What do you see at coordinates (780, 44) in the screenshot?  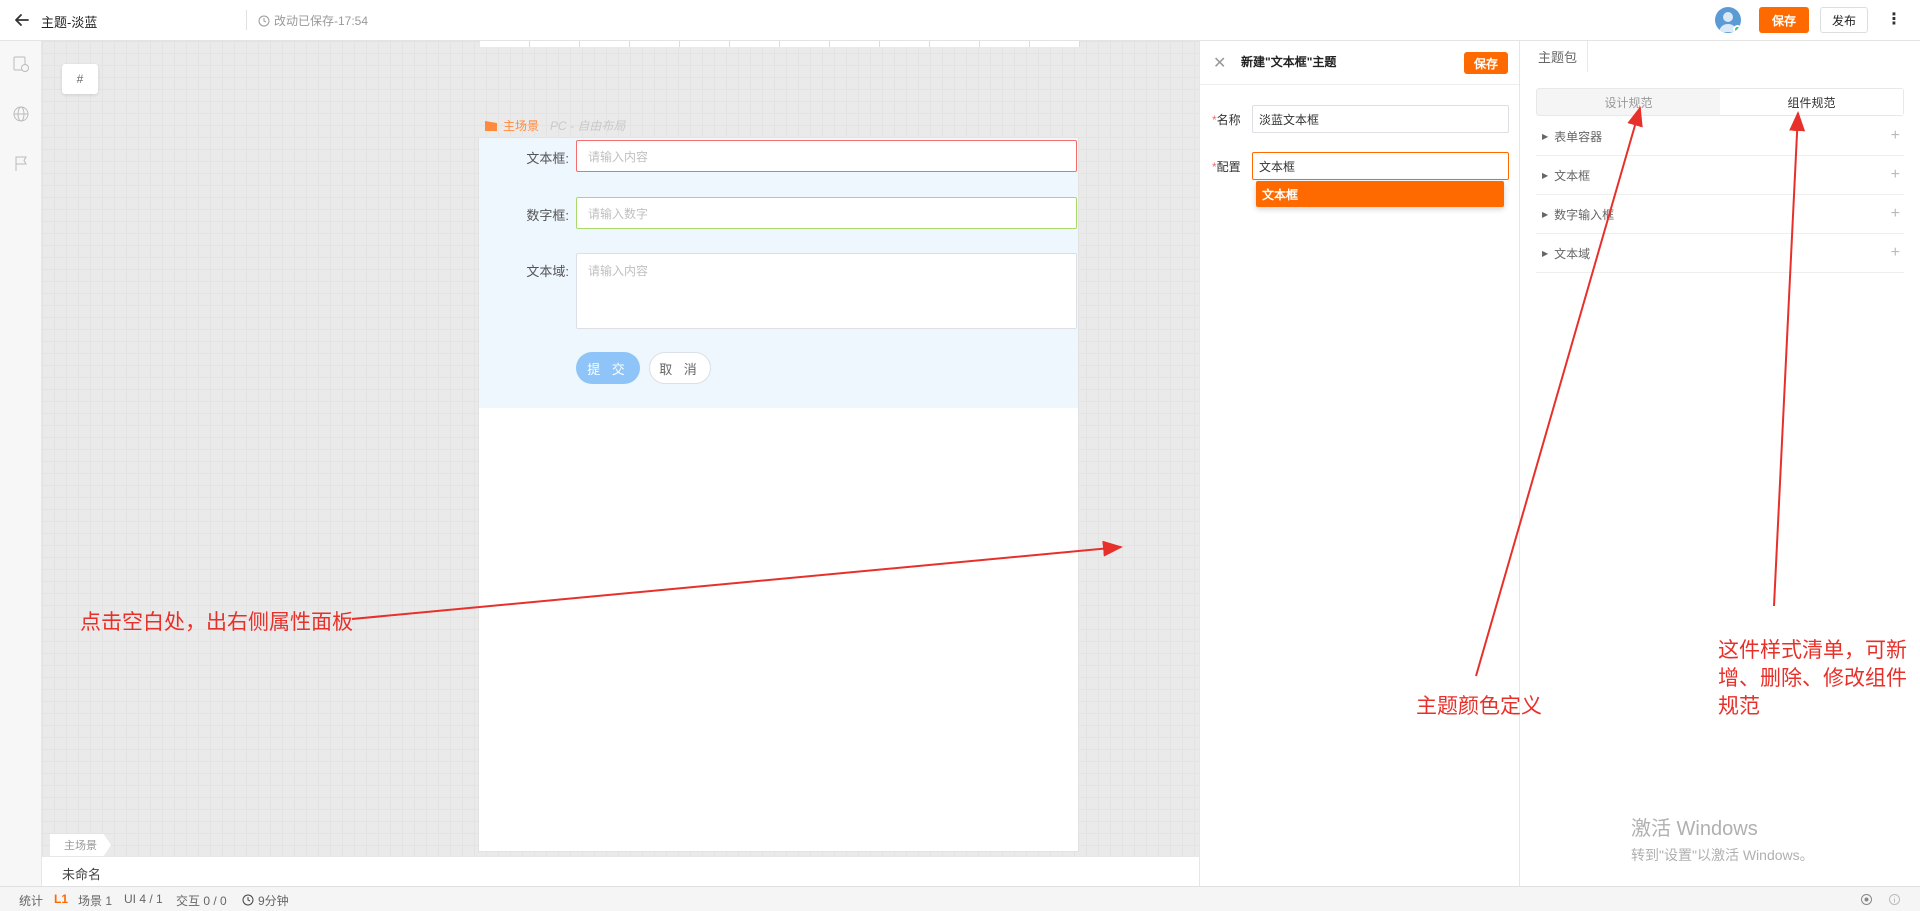 I see `top-ruler` at bounding box center [780, 44].